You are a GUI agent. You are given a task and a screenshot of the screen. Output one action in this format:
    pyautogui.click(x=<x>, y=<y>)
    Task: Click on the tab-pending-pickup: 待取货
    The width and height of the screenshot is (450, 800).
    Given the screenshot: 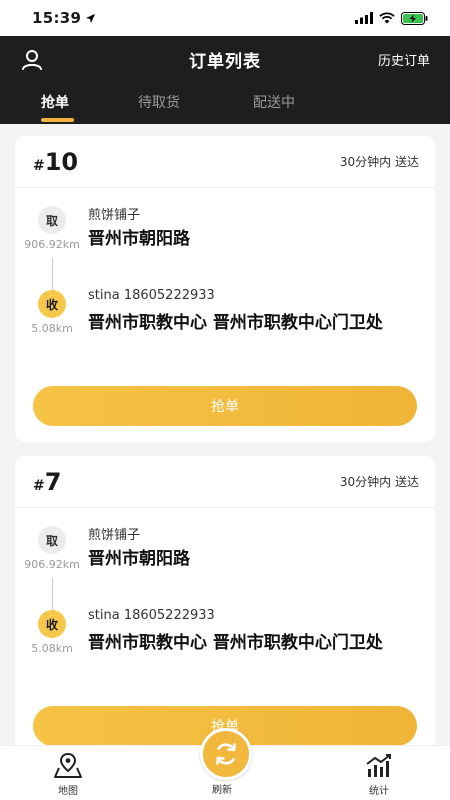 What is the action you would take?
    pyautogui.click(x=159, y=102)
    